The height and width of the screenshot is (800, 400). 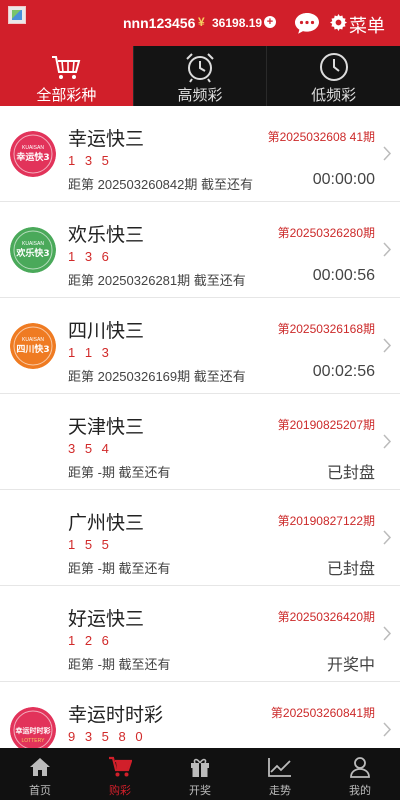 I want to click on countdown-status: 00:02:56, so click(x=343, y=371).